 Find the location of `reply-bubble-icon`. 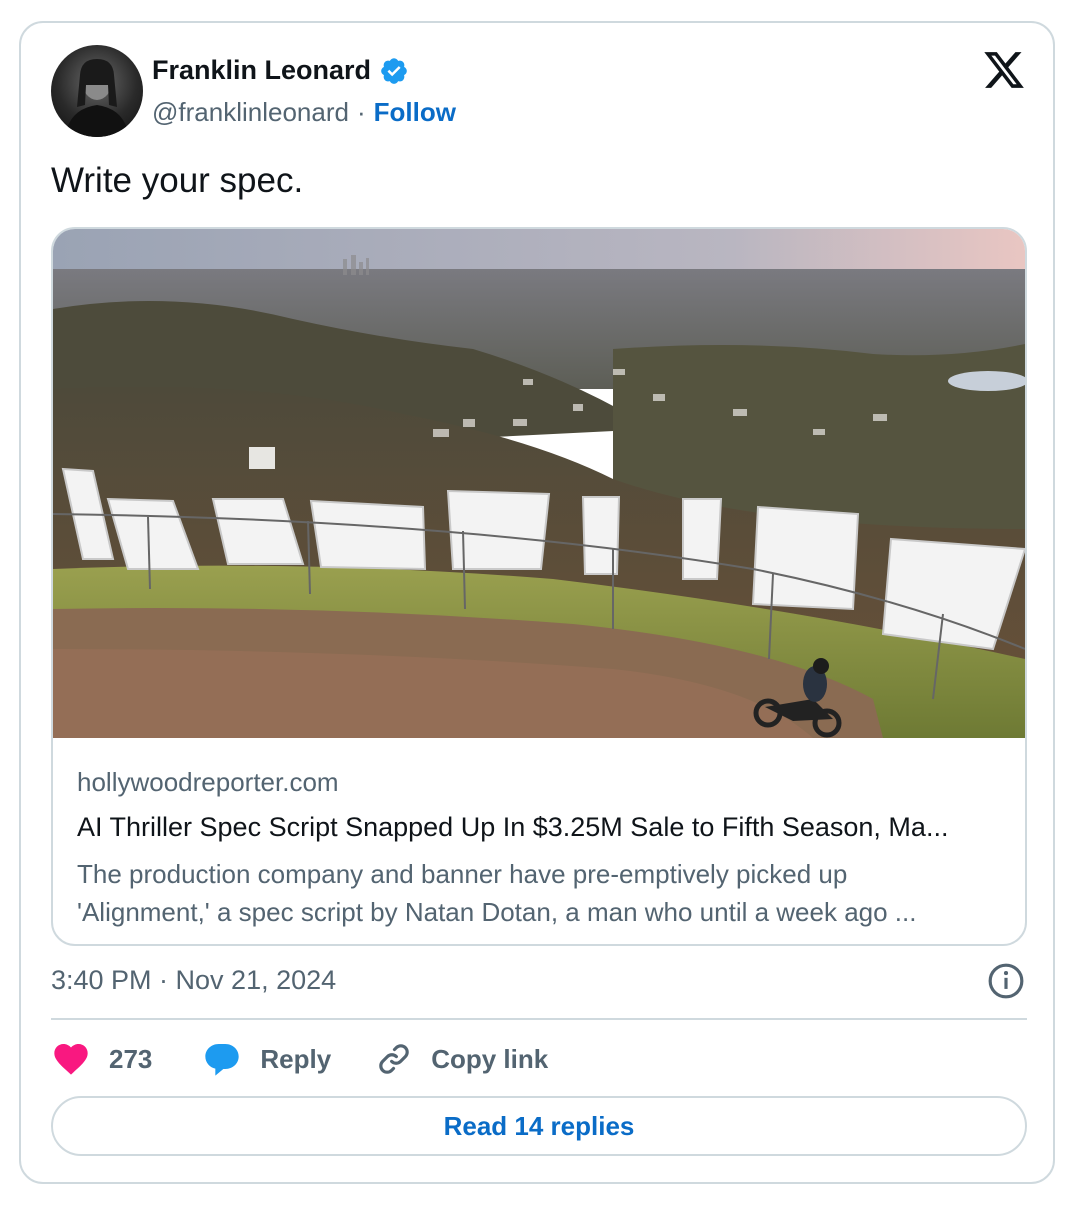

reply-bubble-icon is located at coordinates (222, 1060).